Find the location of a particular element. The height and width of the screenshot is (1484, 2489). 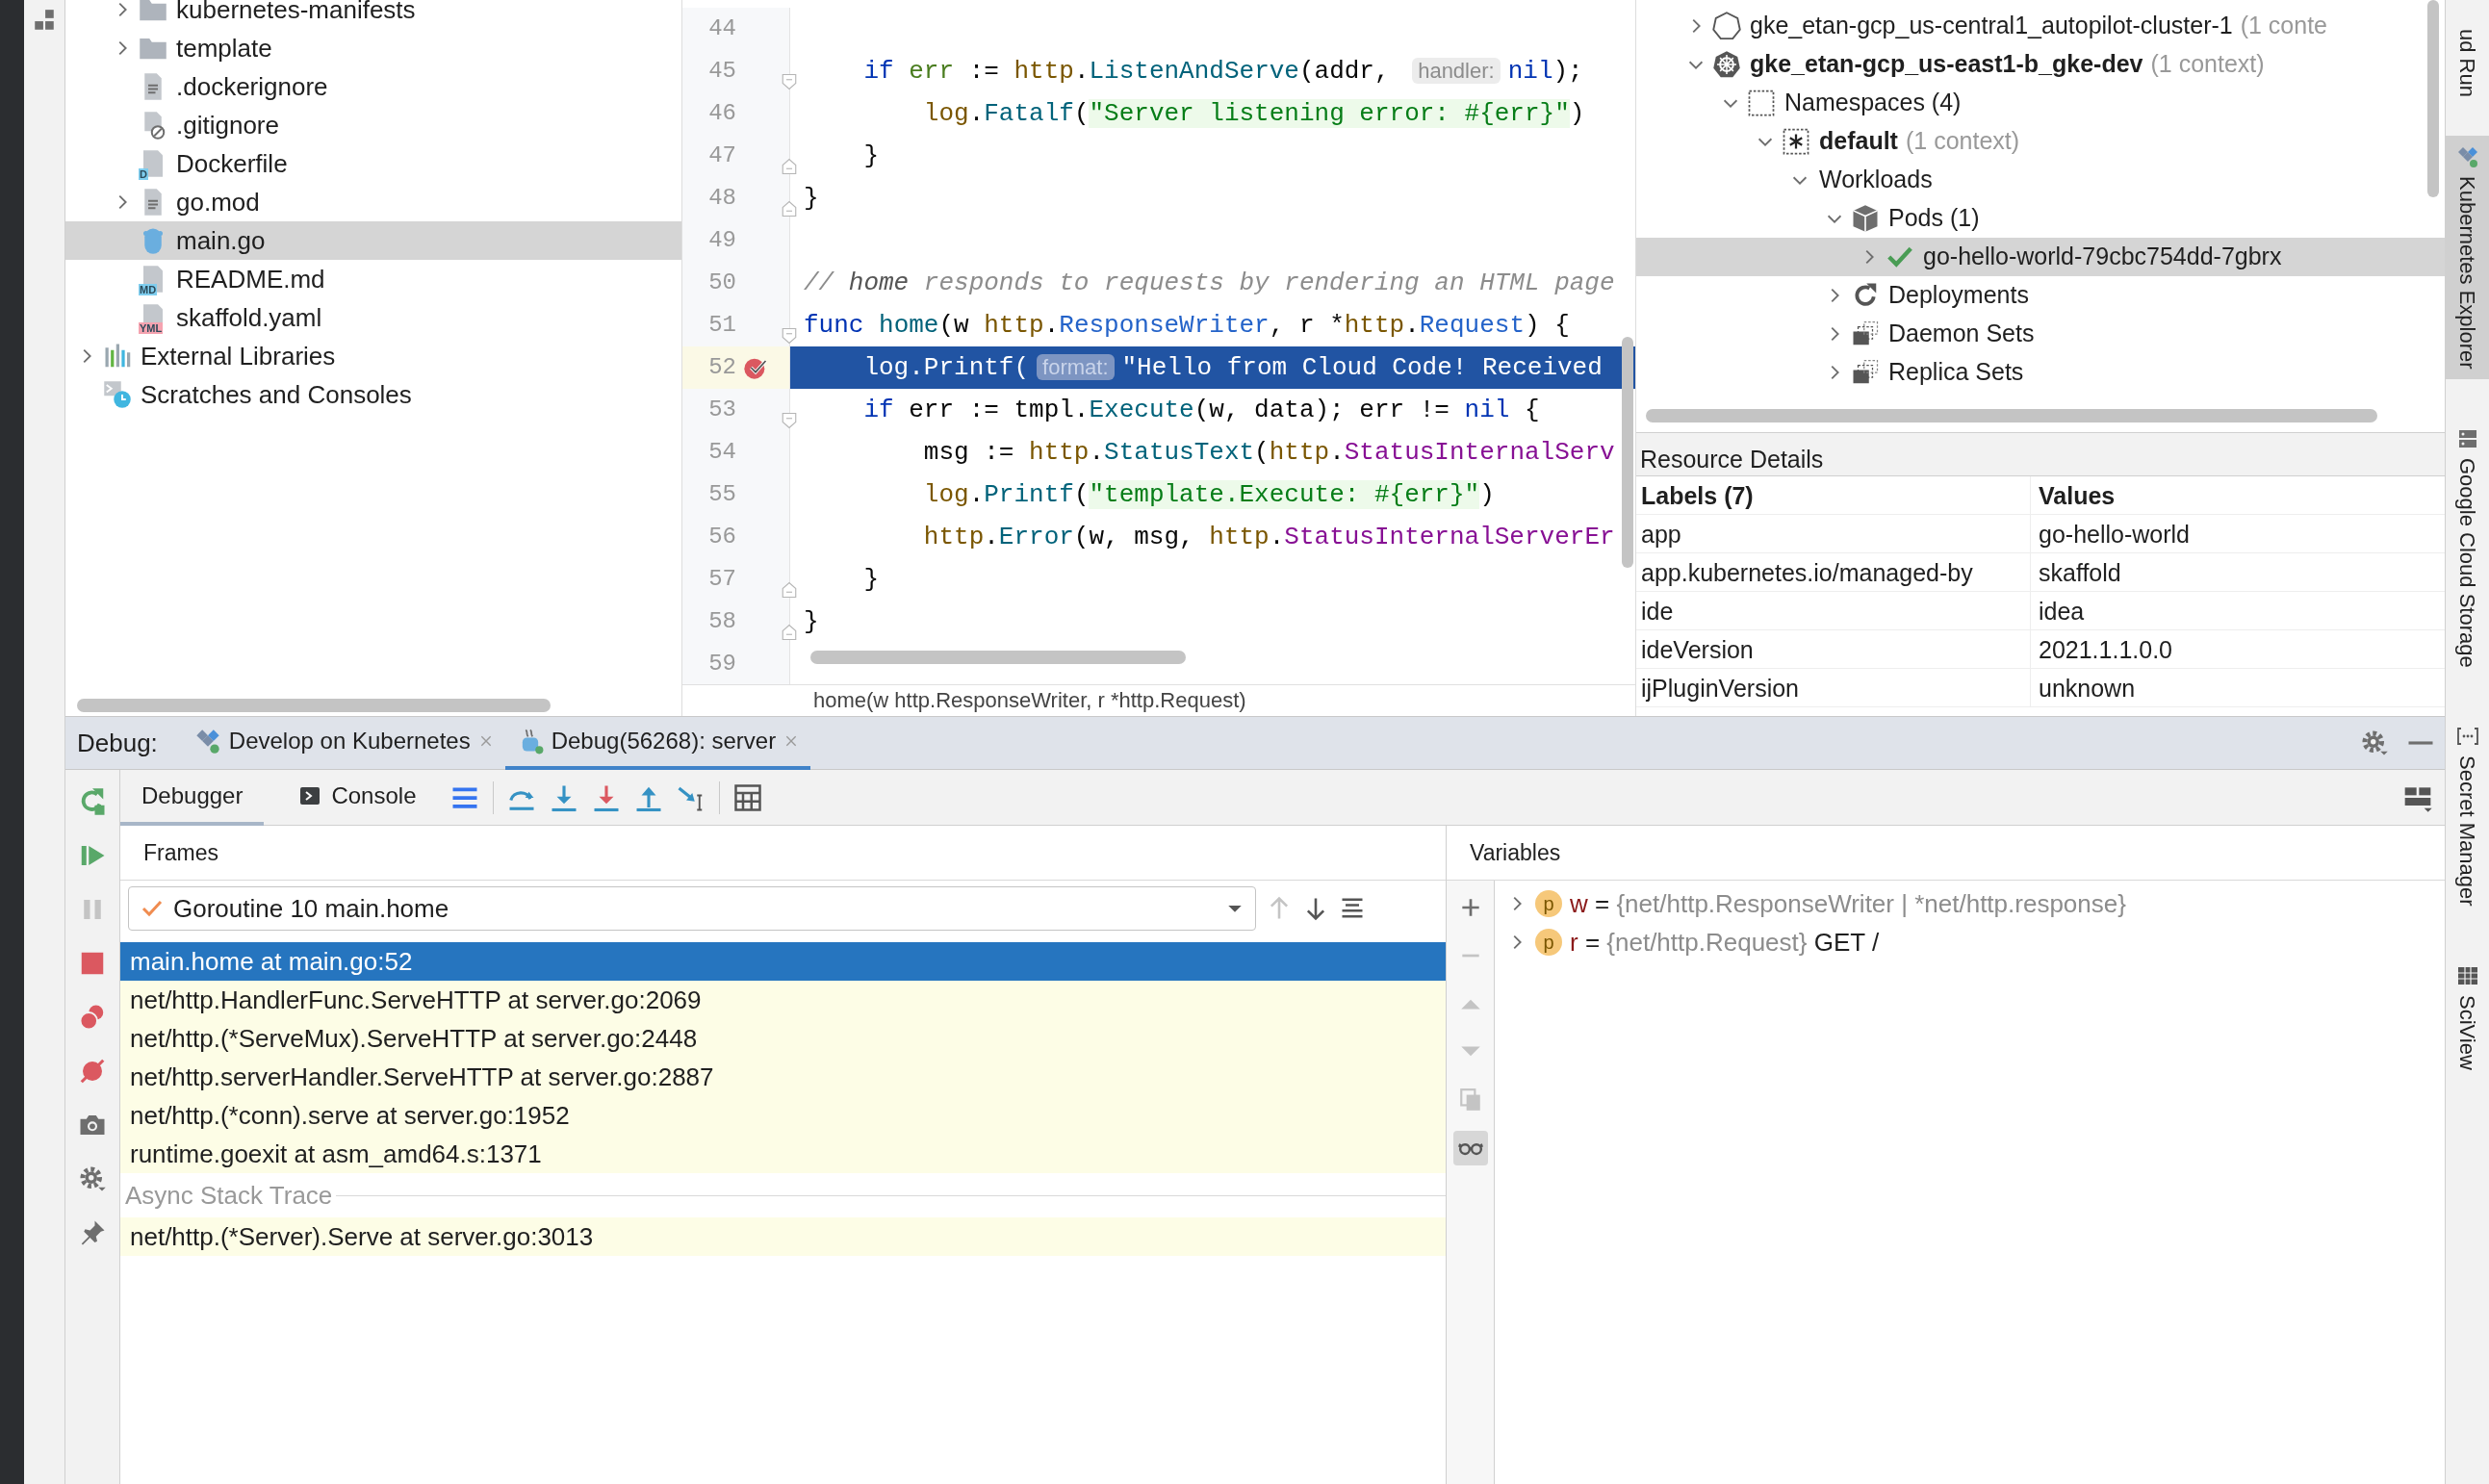

debug-tab: Develop on Kubernetes is located at coordinates (343, 743).